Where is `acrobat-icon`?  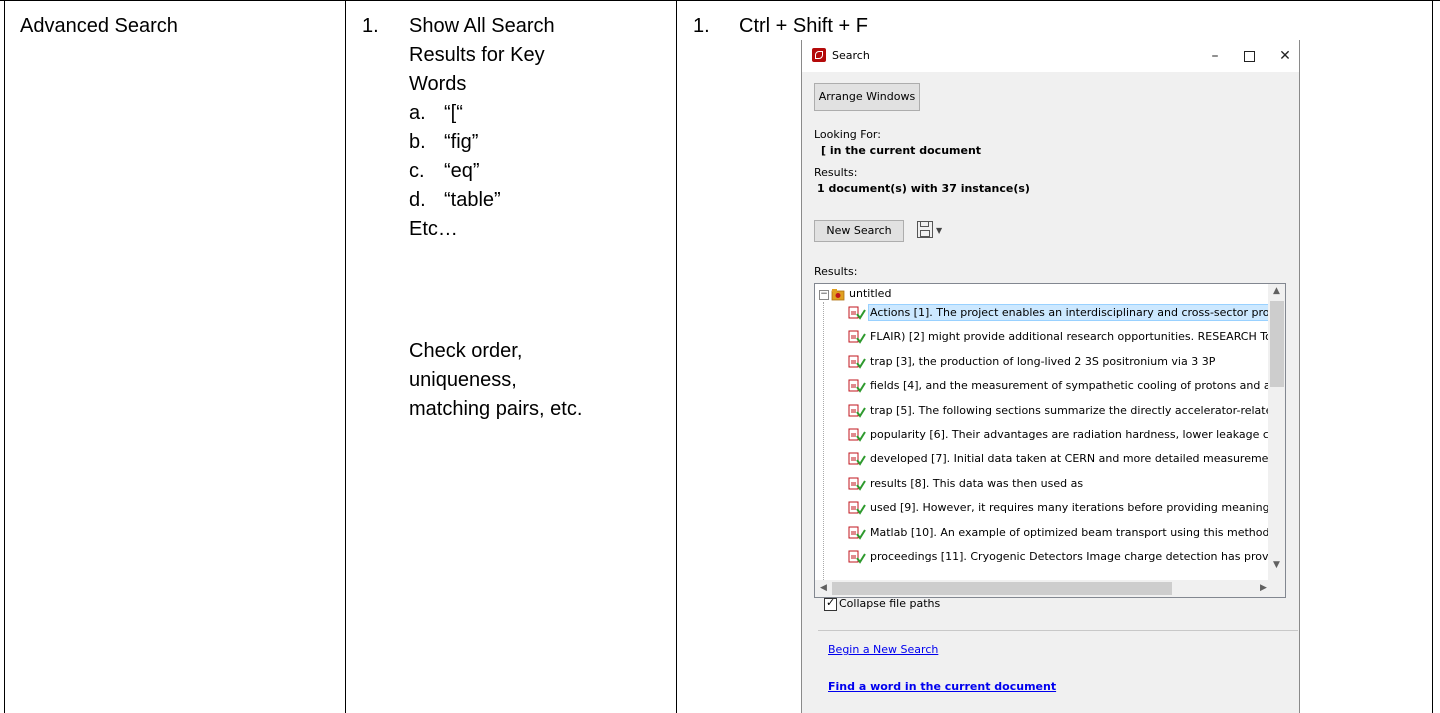 acrobat-icon is located at coordinates (819, 55).